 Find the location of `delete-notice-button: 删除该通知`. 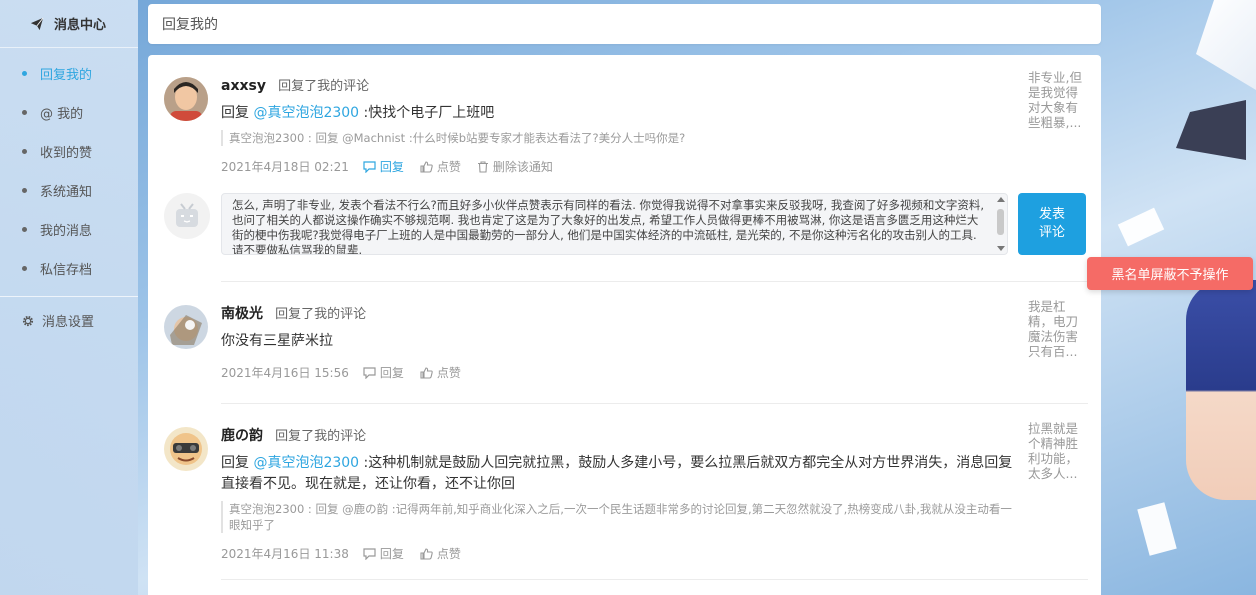

delete-notice-button: 删除该通知 is located at coordinates (515, 166).